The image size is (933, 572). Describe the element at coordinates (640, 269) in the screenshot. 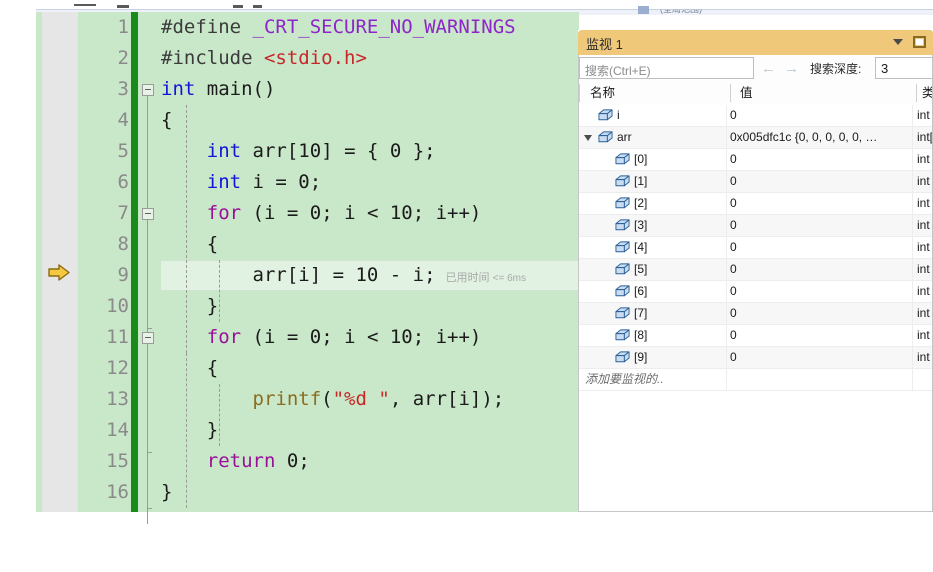

I see `watch-row-name: [5]` at that location.